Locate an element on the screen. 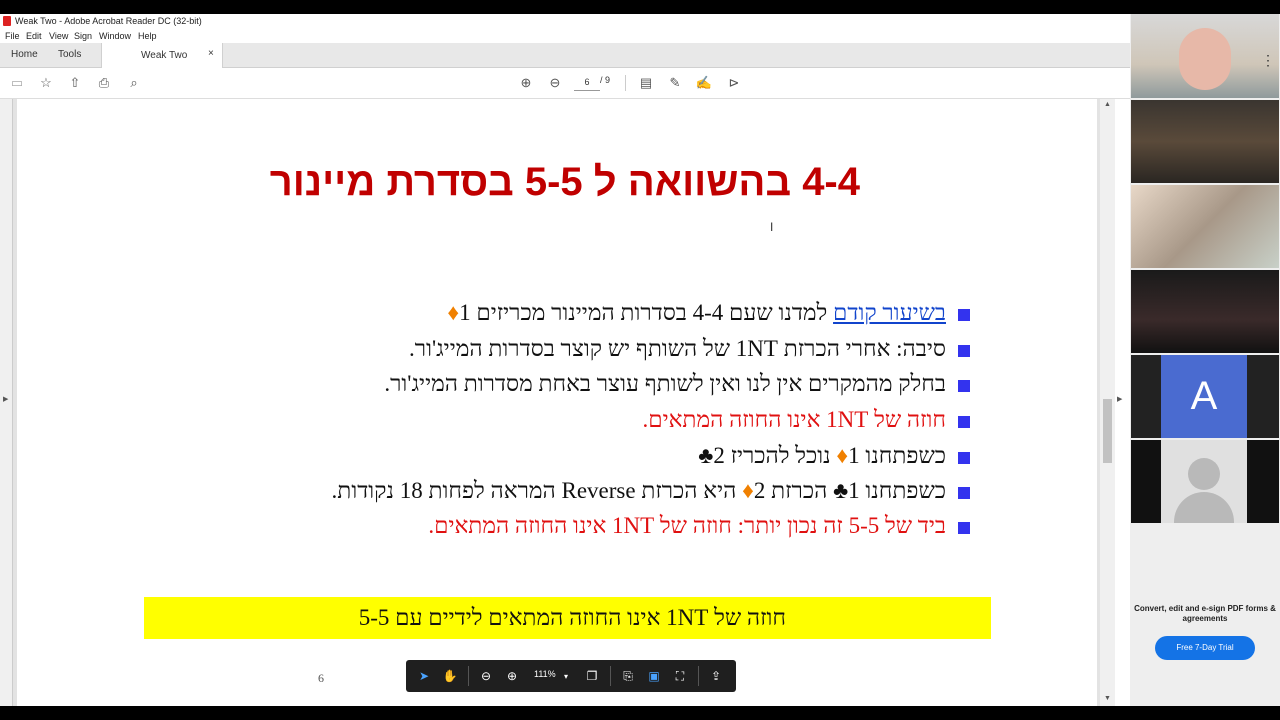  bullet-5-text-b: 1 is located at coordinates (854, 455).